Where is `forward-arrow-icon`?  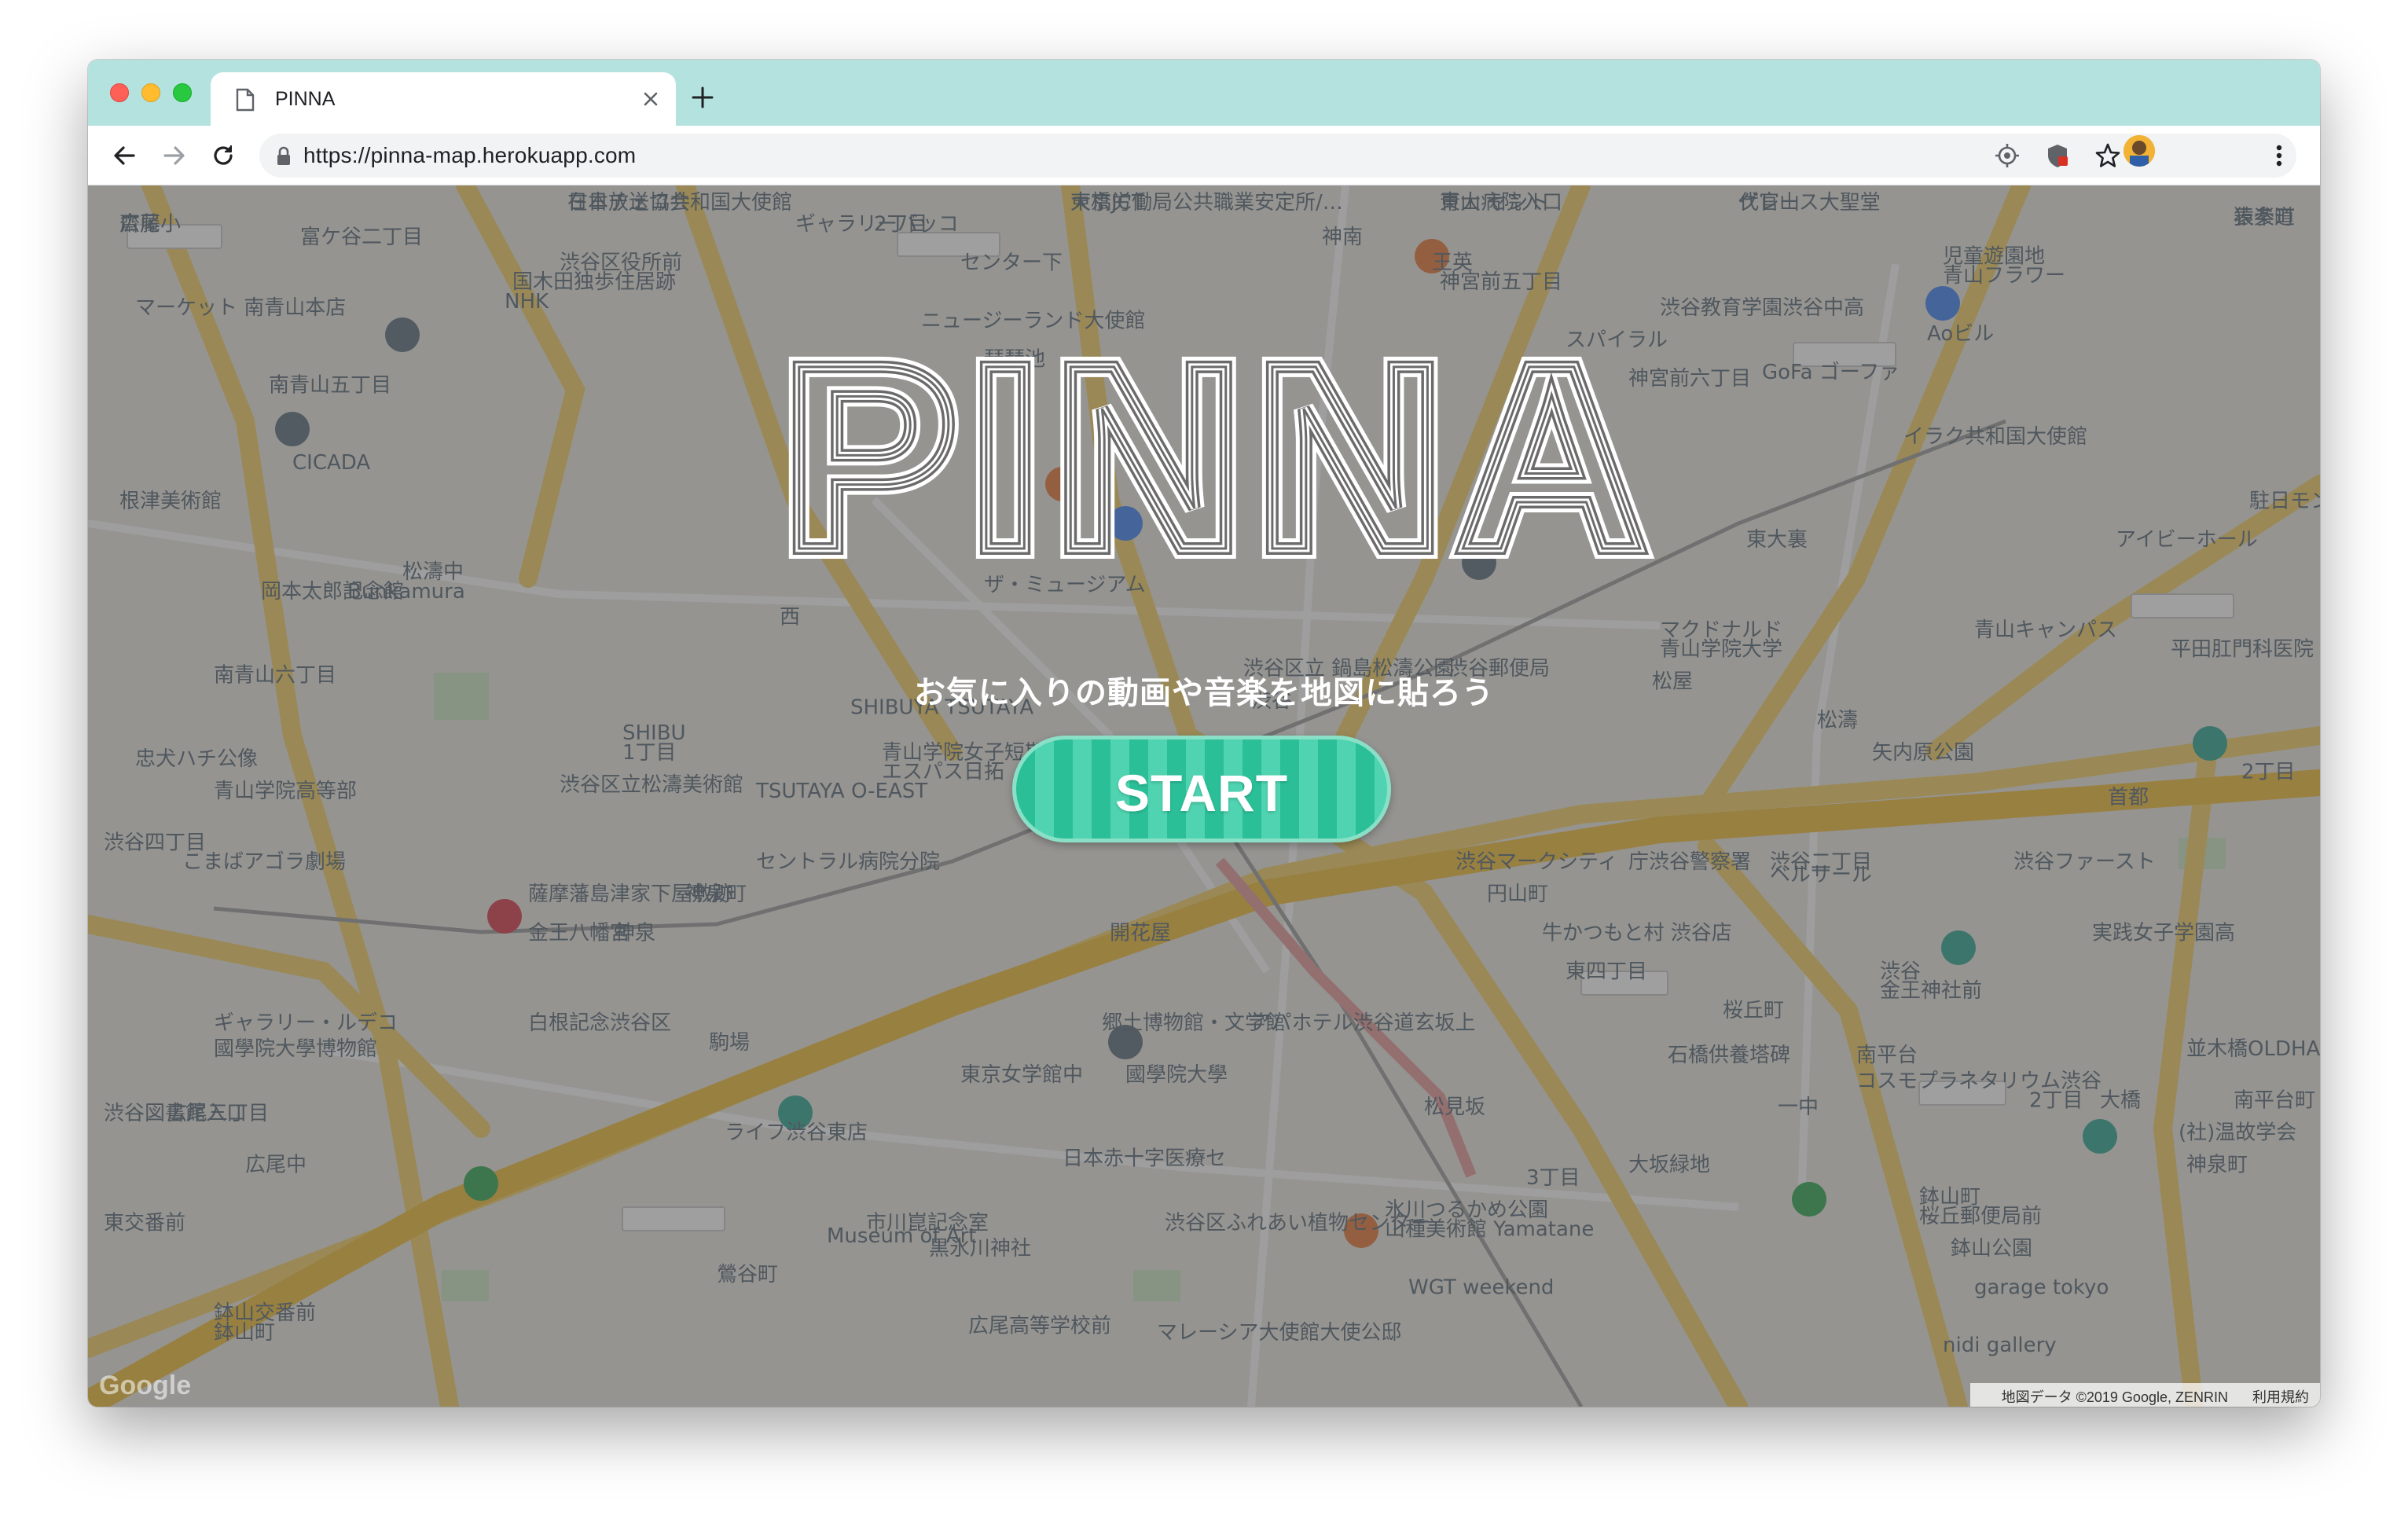 forward-arrow-icon is located at coordinates (174, 155).